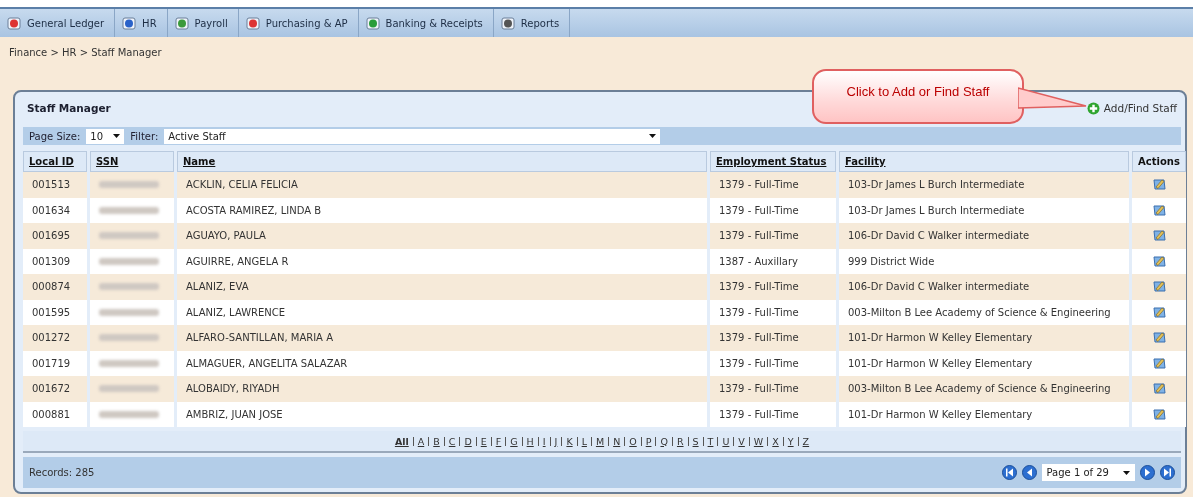 The image size is (1193, 497). I want to click on letter-link: D, so click(467, 441).